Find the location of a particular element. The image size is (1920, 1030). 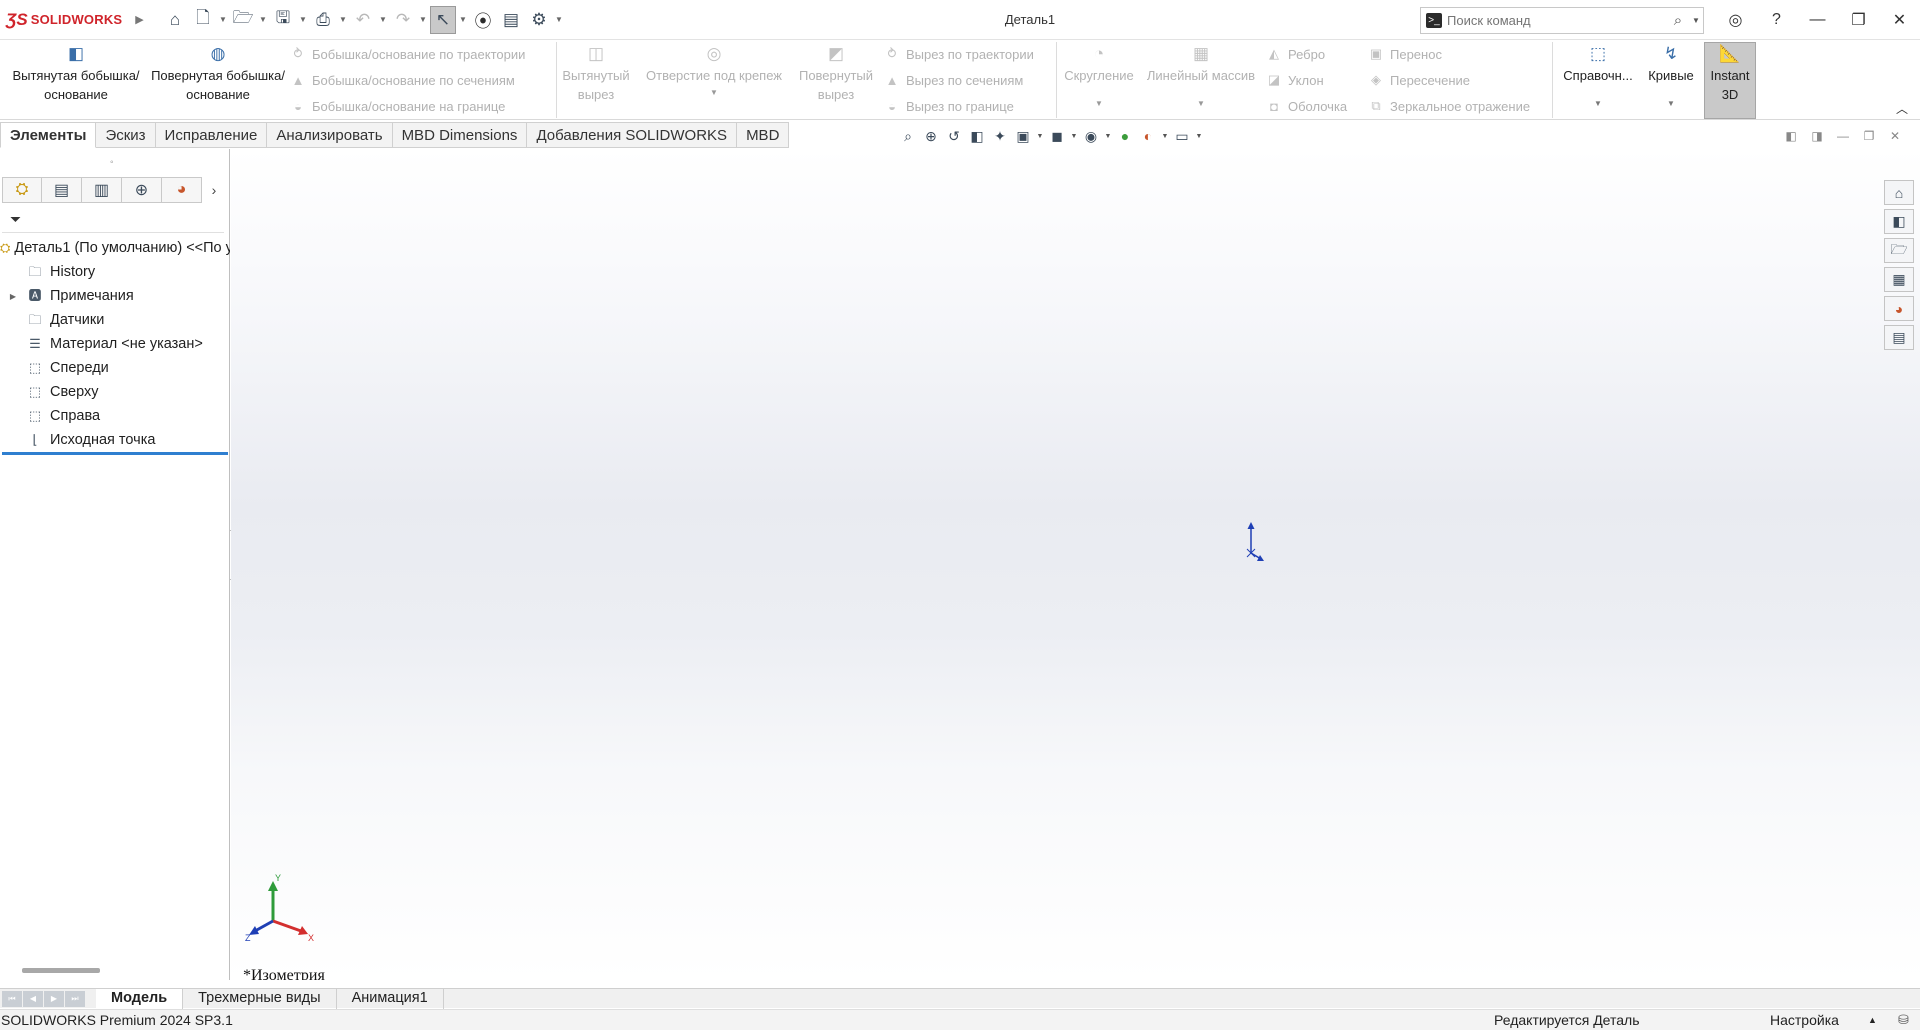

feature-manager-tab: ⛭ is located at coordinates (22, 190).